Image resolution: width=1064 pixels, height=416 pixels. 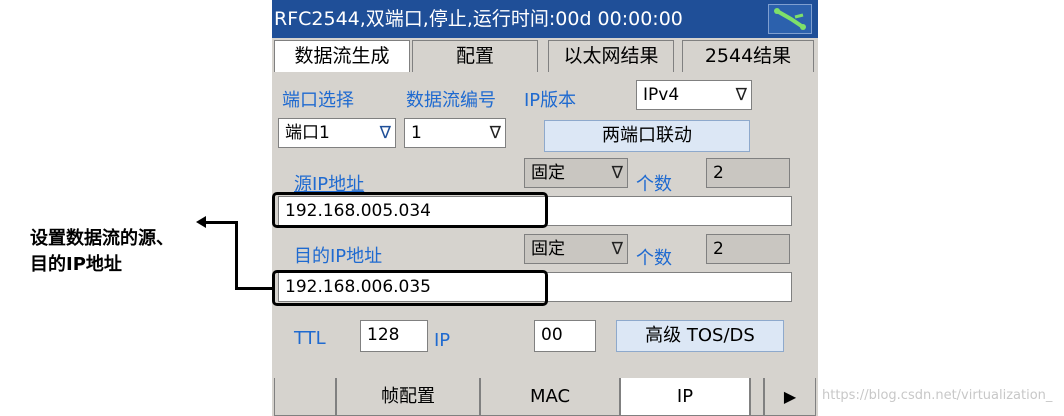 What do you see at coordinates (442, 340) in the screenshot?
I see `ip-field-label: IP` at bounding box center [442, 340].